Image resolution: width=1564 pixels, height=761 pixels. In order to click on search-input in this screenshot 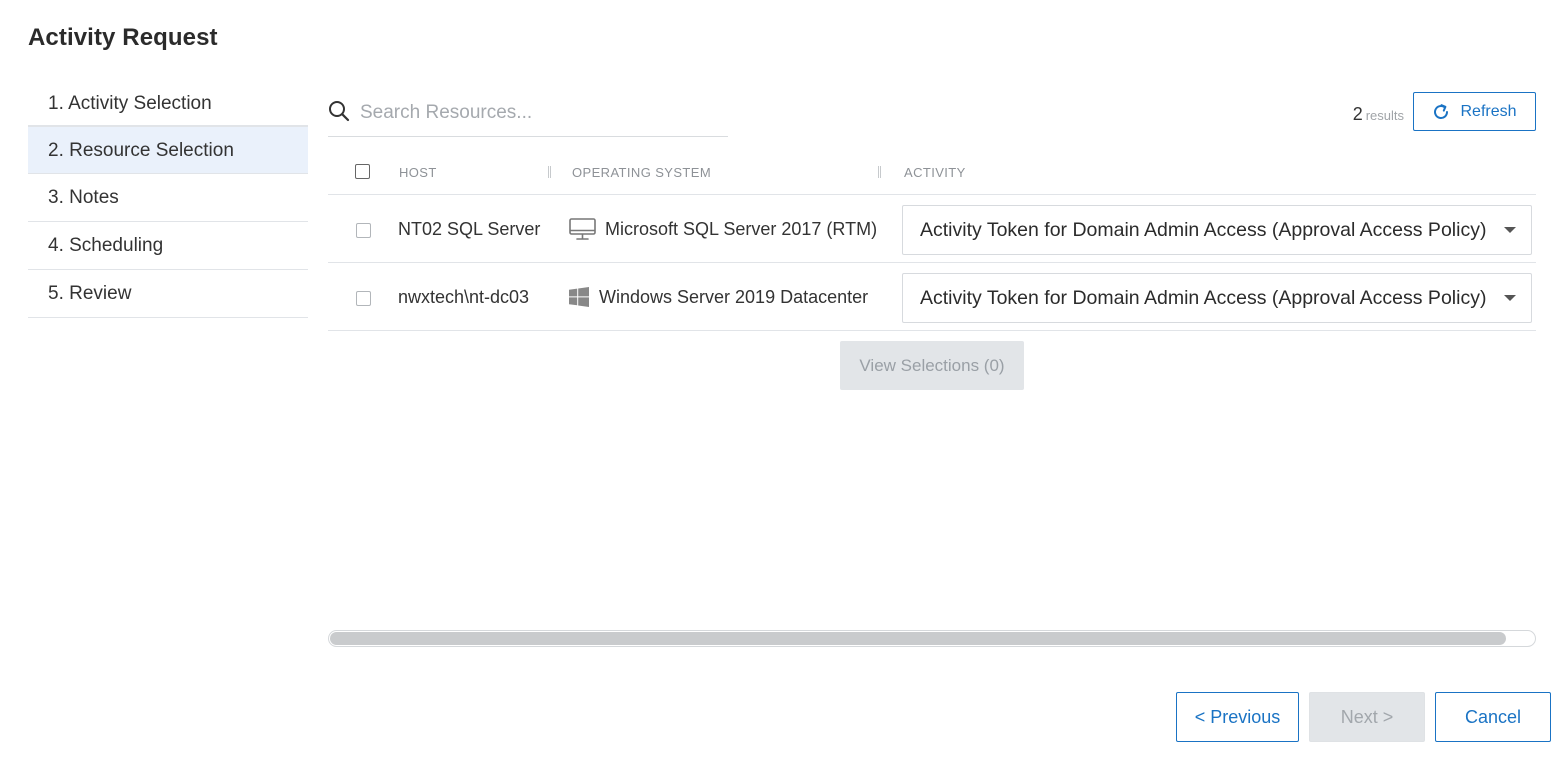, I will do `click(538, 113)`.